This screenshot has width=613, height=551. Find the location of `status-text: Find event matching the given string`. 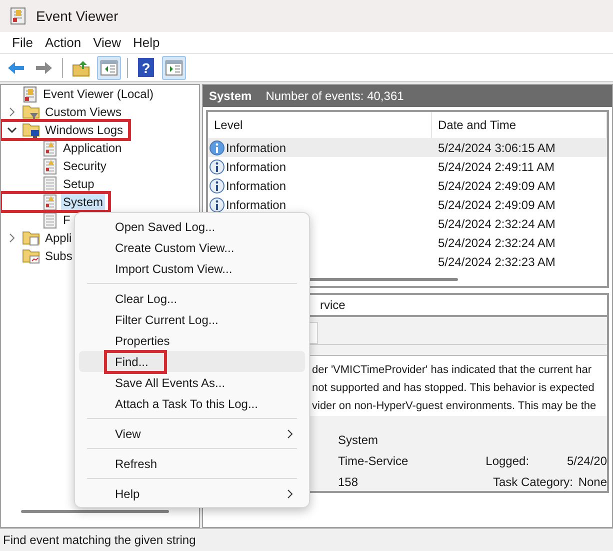

status-text: Find event matching the given string is located at coordinates (99, 540).